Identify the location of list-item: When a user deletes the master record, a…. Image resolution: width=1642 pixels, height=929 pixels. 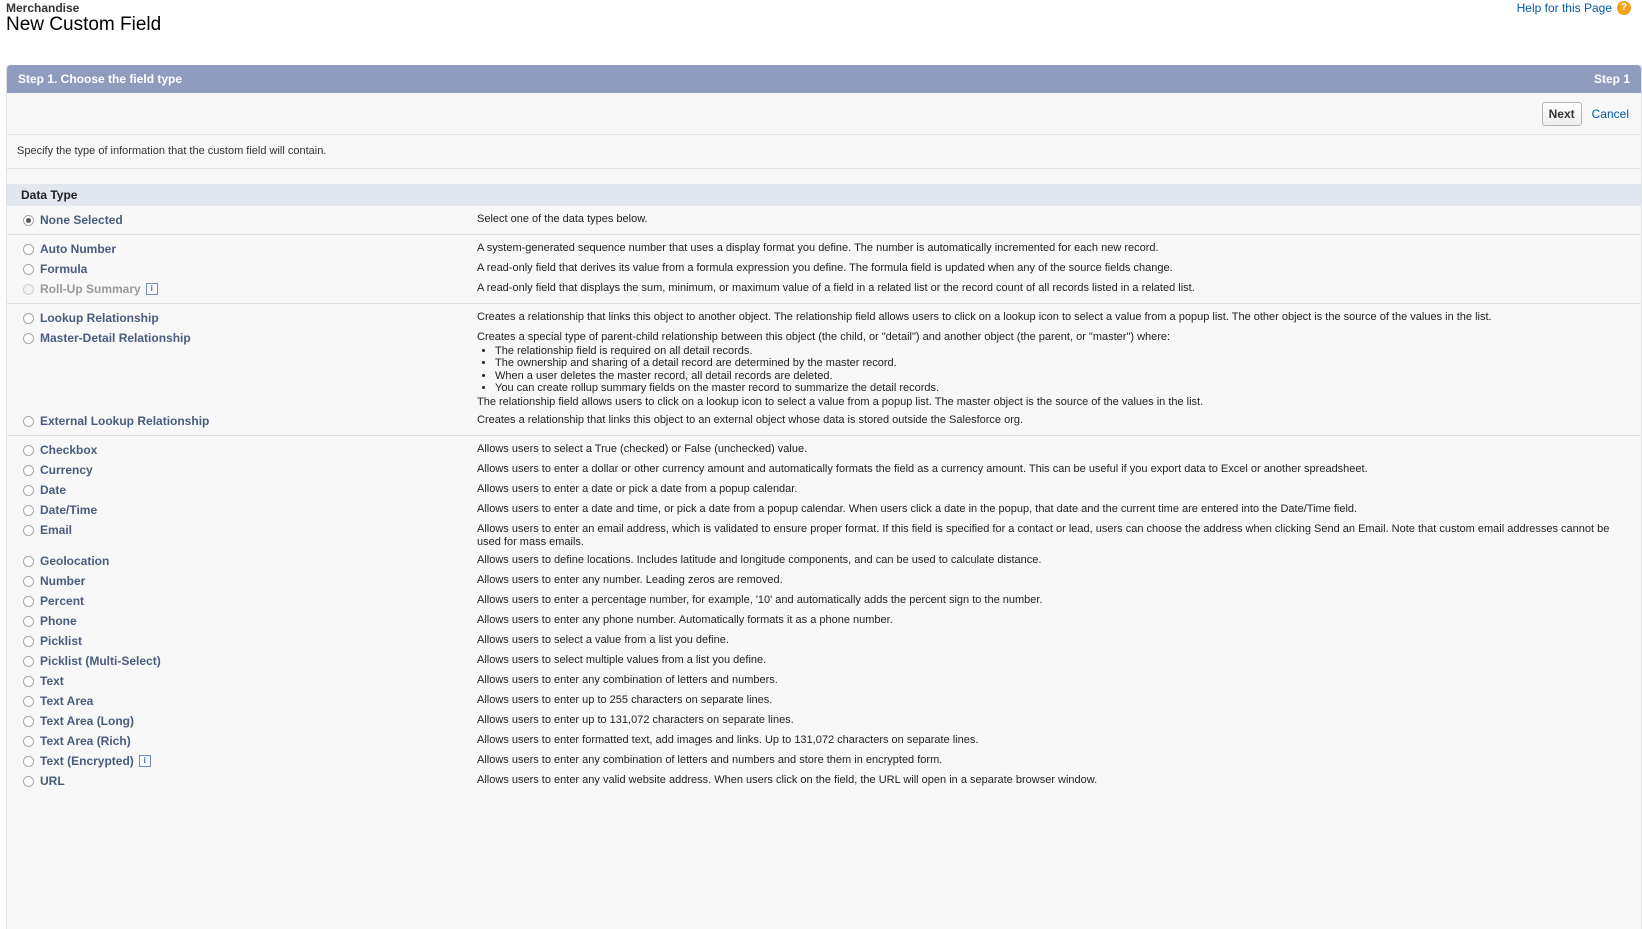
(1061, 376).